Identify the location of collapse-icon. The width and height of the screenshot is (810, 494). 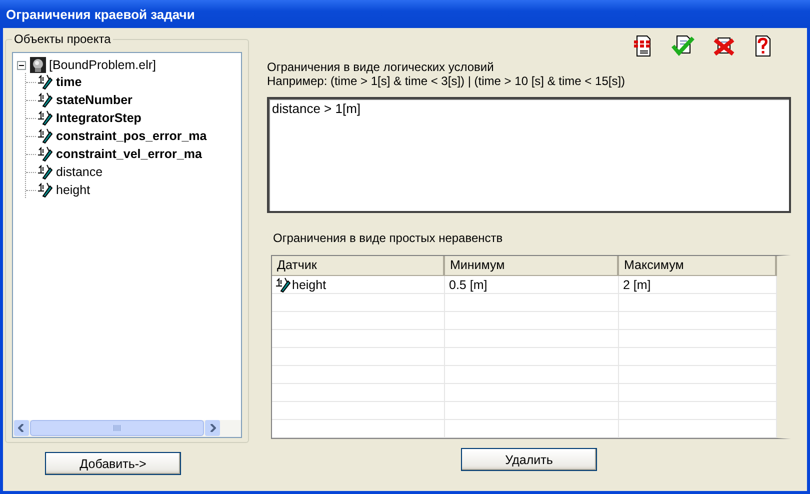
(21, 65).